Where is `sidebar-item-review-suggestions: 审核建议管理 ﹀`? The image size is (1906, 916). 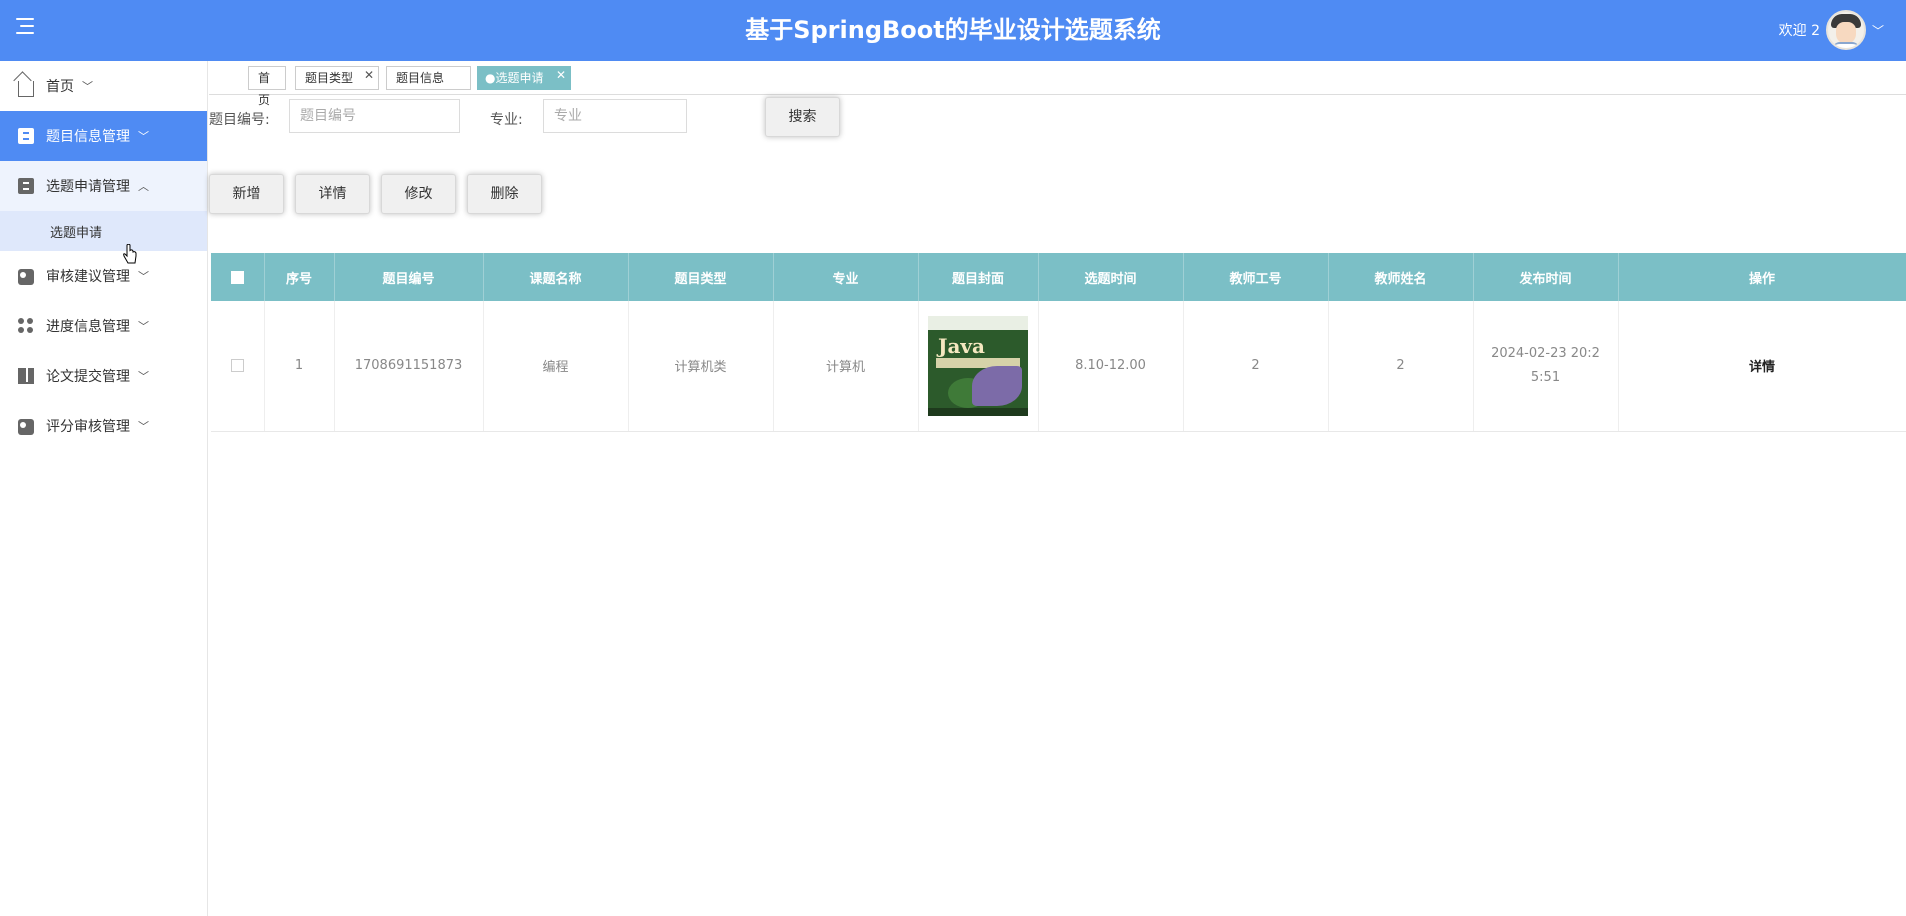 sidebar-item-review-suggestions: 审核建议管理 ﹀ is located at coordinates (103, 276).